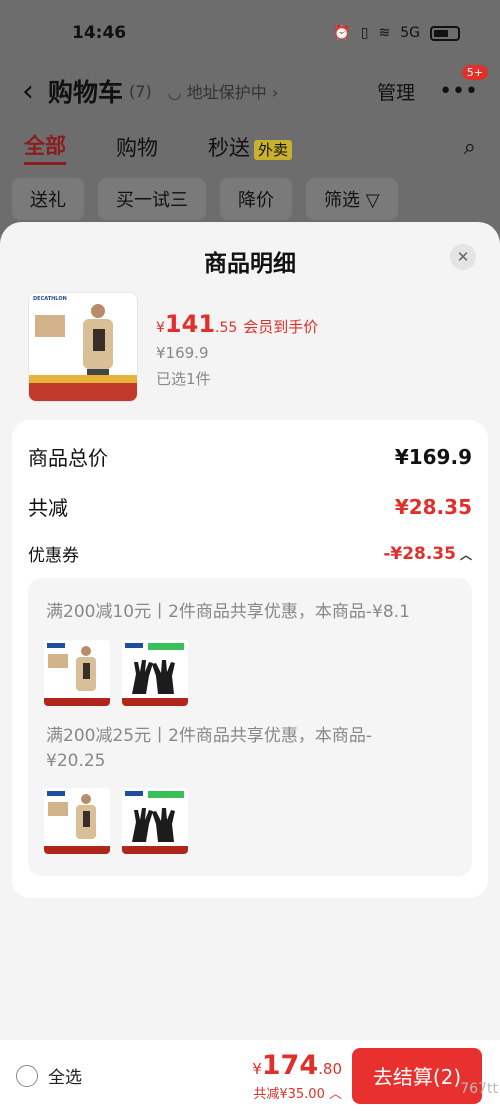 Image resolution: width=500 pixels, height=1111 pixels. Describe the element at coordinates (53, 556) in the screenshot. I see `coupon-label: 优惠券` at that location.